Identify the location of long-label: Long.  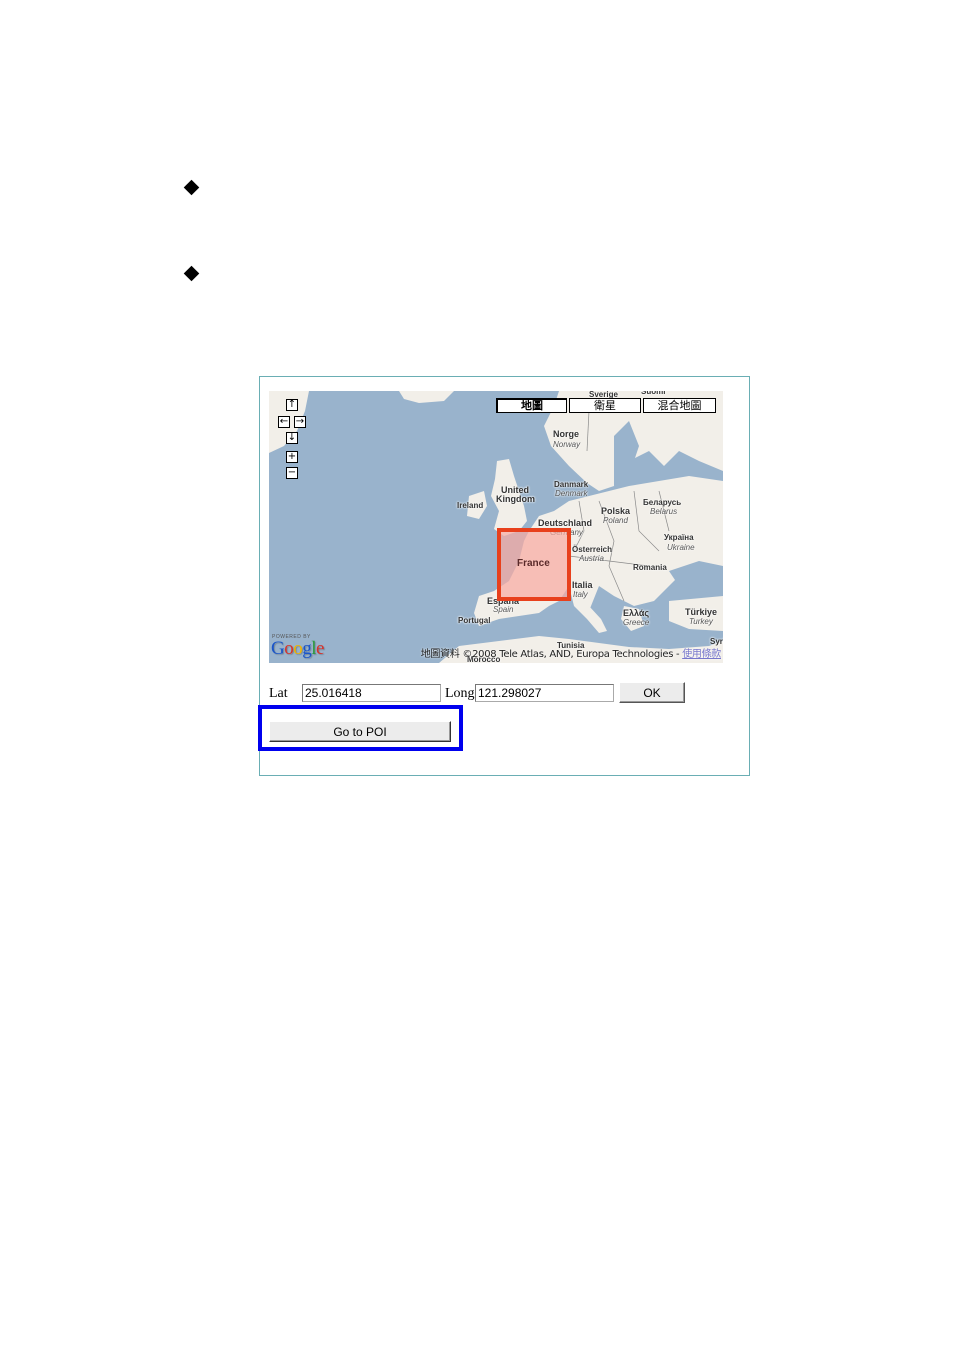
(460, 693).